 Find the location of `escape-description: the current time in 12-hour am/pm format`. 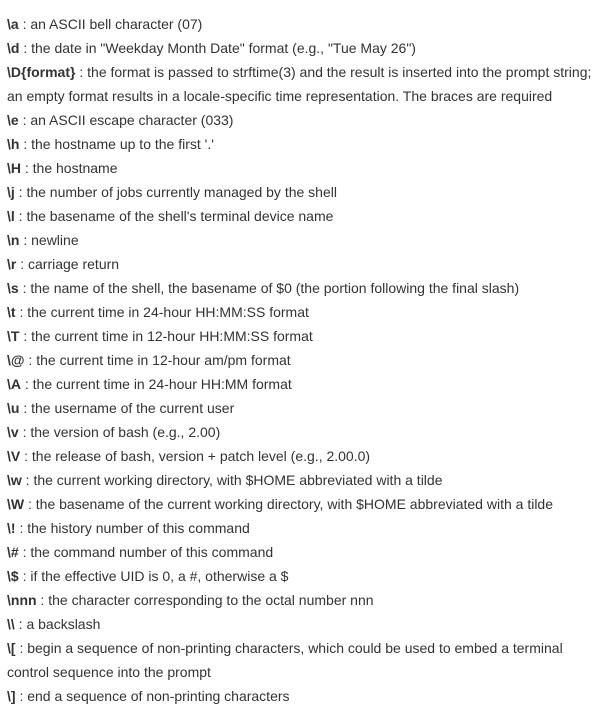

escape-description: the current time in 12-hour am/pm format is located at coordinates (163, 360).